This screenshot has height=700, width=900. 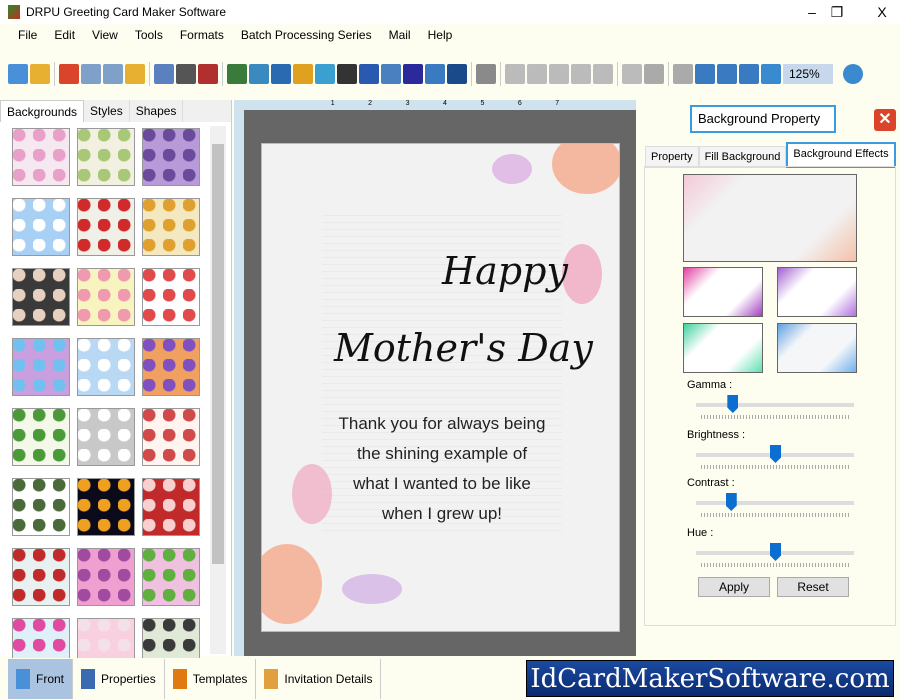 What do you see at coordinates (347, 74) in the screenshot?
I see `barcode-icon` at bounding box center [347, 74].